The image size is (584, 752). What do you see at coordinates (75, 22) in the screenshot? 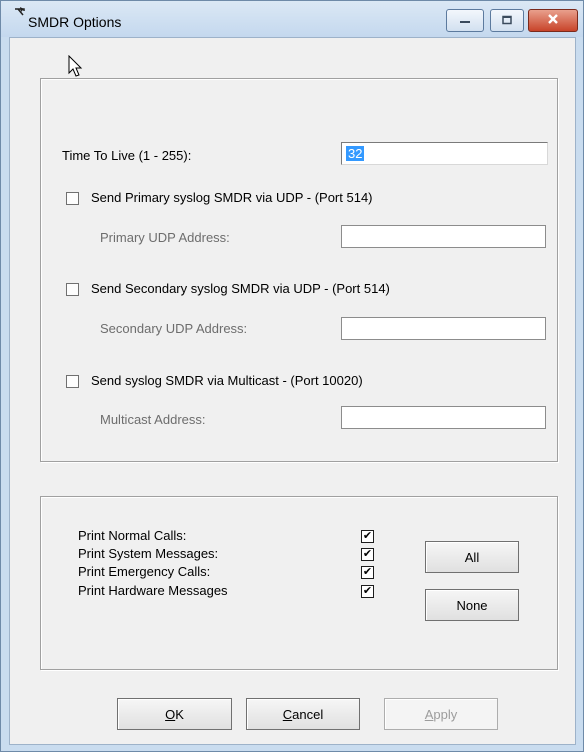
I see `window-title: SMDR Options` at bounding box center [75, 22].